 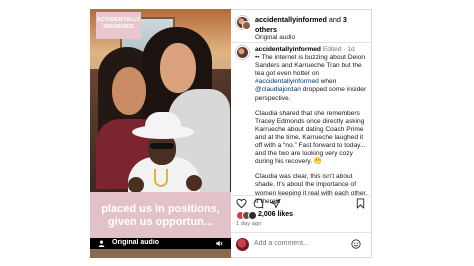 What do you see at coordinates (275, 214) in the screenshot?
I see `likes-count: 2,006 likes` at bounding box center [275, 214].